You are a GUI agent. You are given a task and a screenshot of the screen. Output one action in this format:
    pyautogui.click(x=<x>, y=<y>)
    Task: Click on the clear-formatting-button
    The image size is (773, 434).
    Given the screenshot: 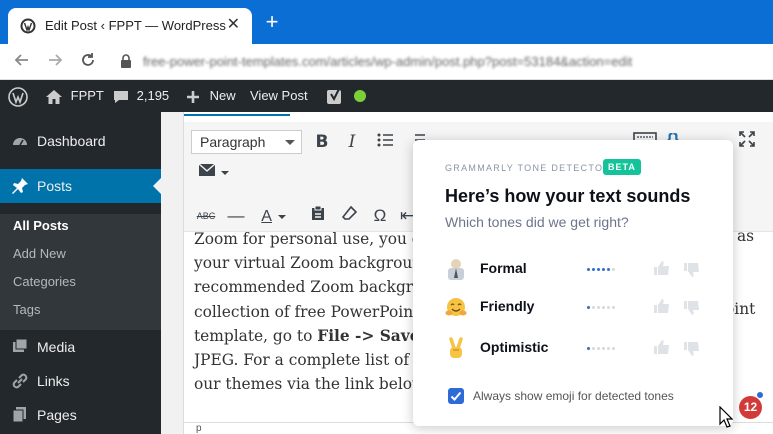 What is the action you would take?
    pyautogui.click(x=350, y=216)
    